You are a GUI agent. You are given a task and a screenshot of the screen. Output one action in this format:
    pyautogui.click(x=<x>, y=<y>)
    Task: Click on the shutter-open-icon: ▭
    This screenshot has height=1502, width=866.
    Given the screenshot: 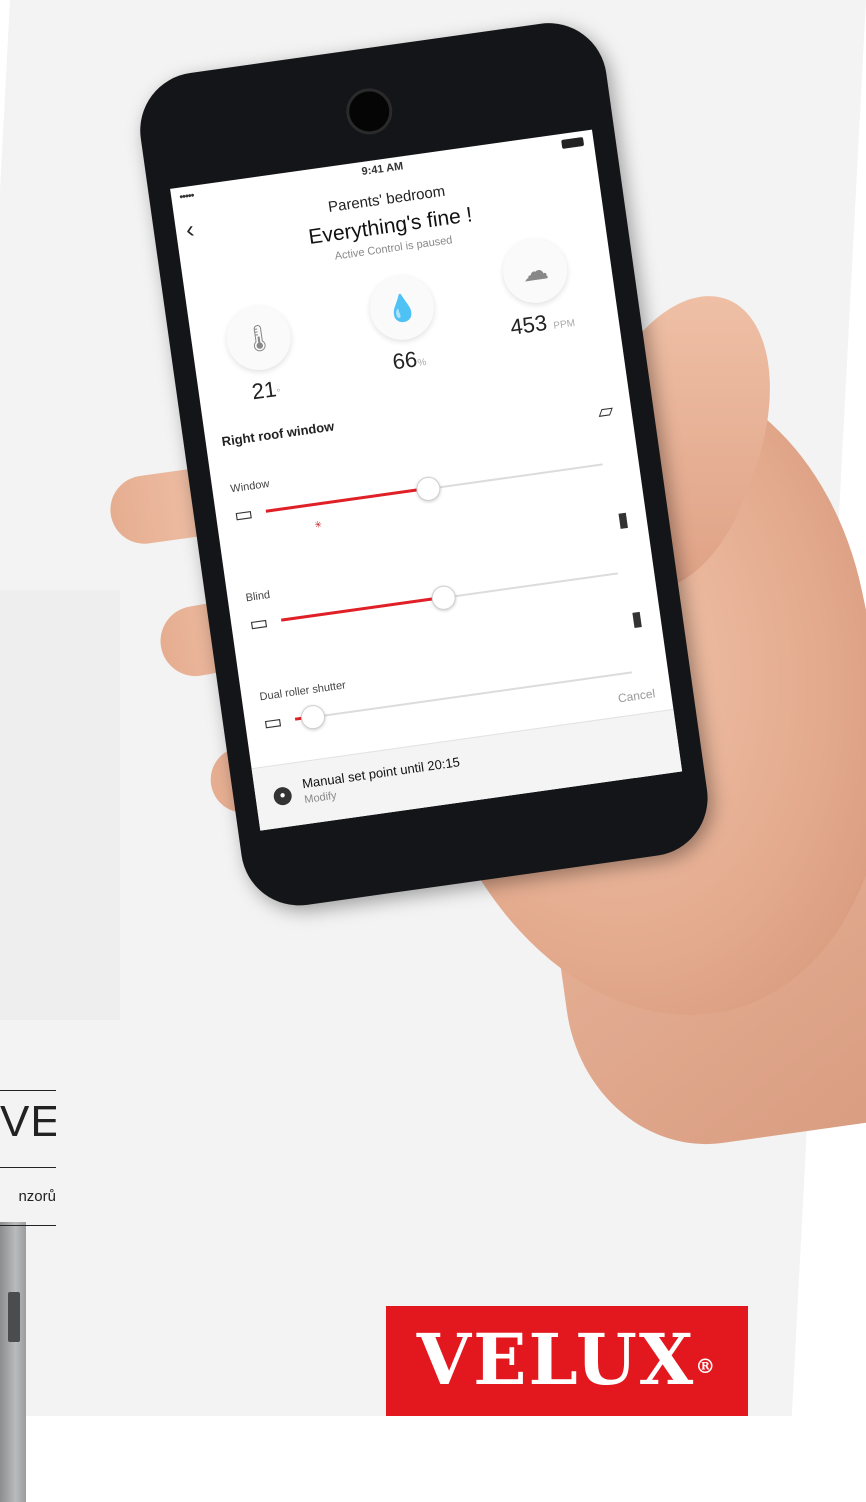 What is the action you would take?
    pyautogui.click(x=272, y=723)
    